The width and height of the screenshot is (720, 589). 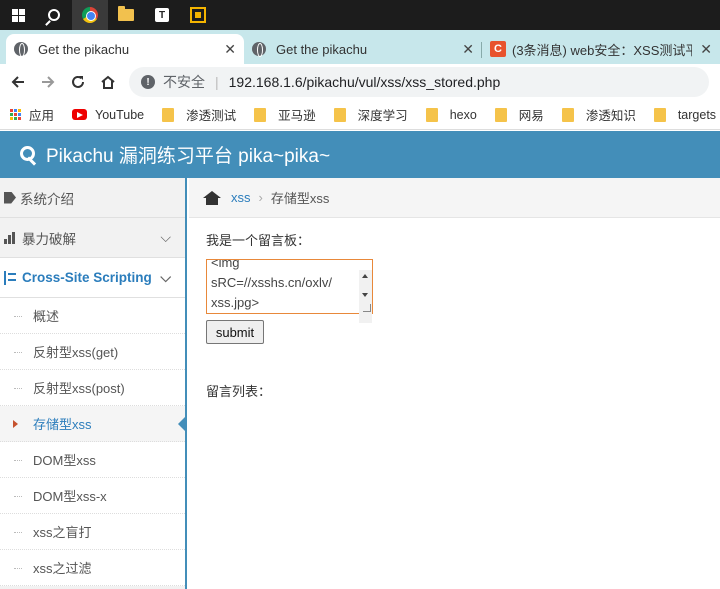 I want to click on reload-icon, so click(x=78, y=81).